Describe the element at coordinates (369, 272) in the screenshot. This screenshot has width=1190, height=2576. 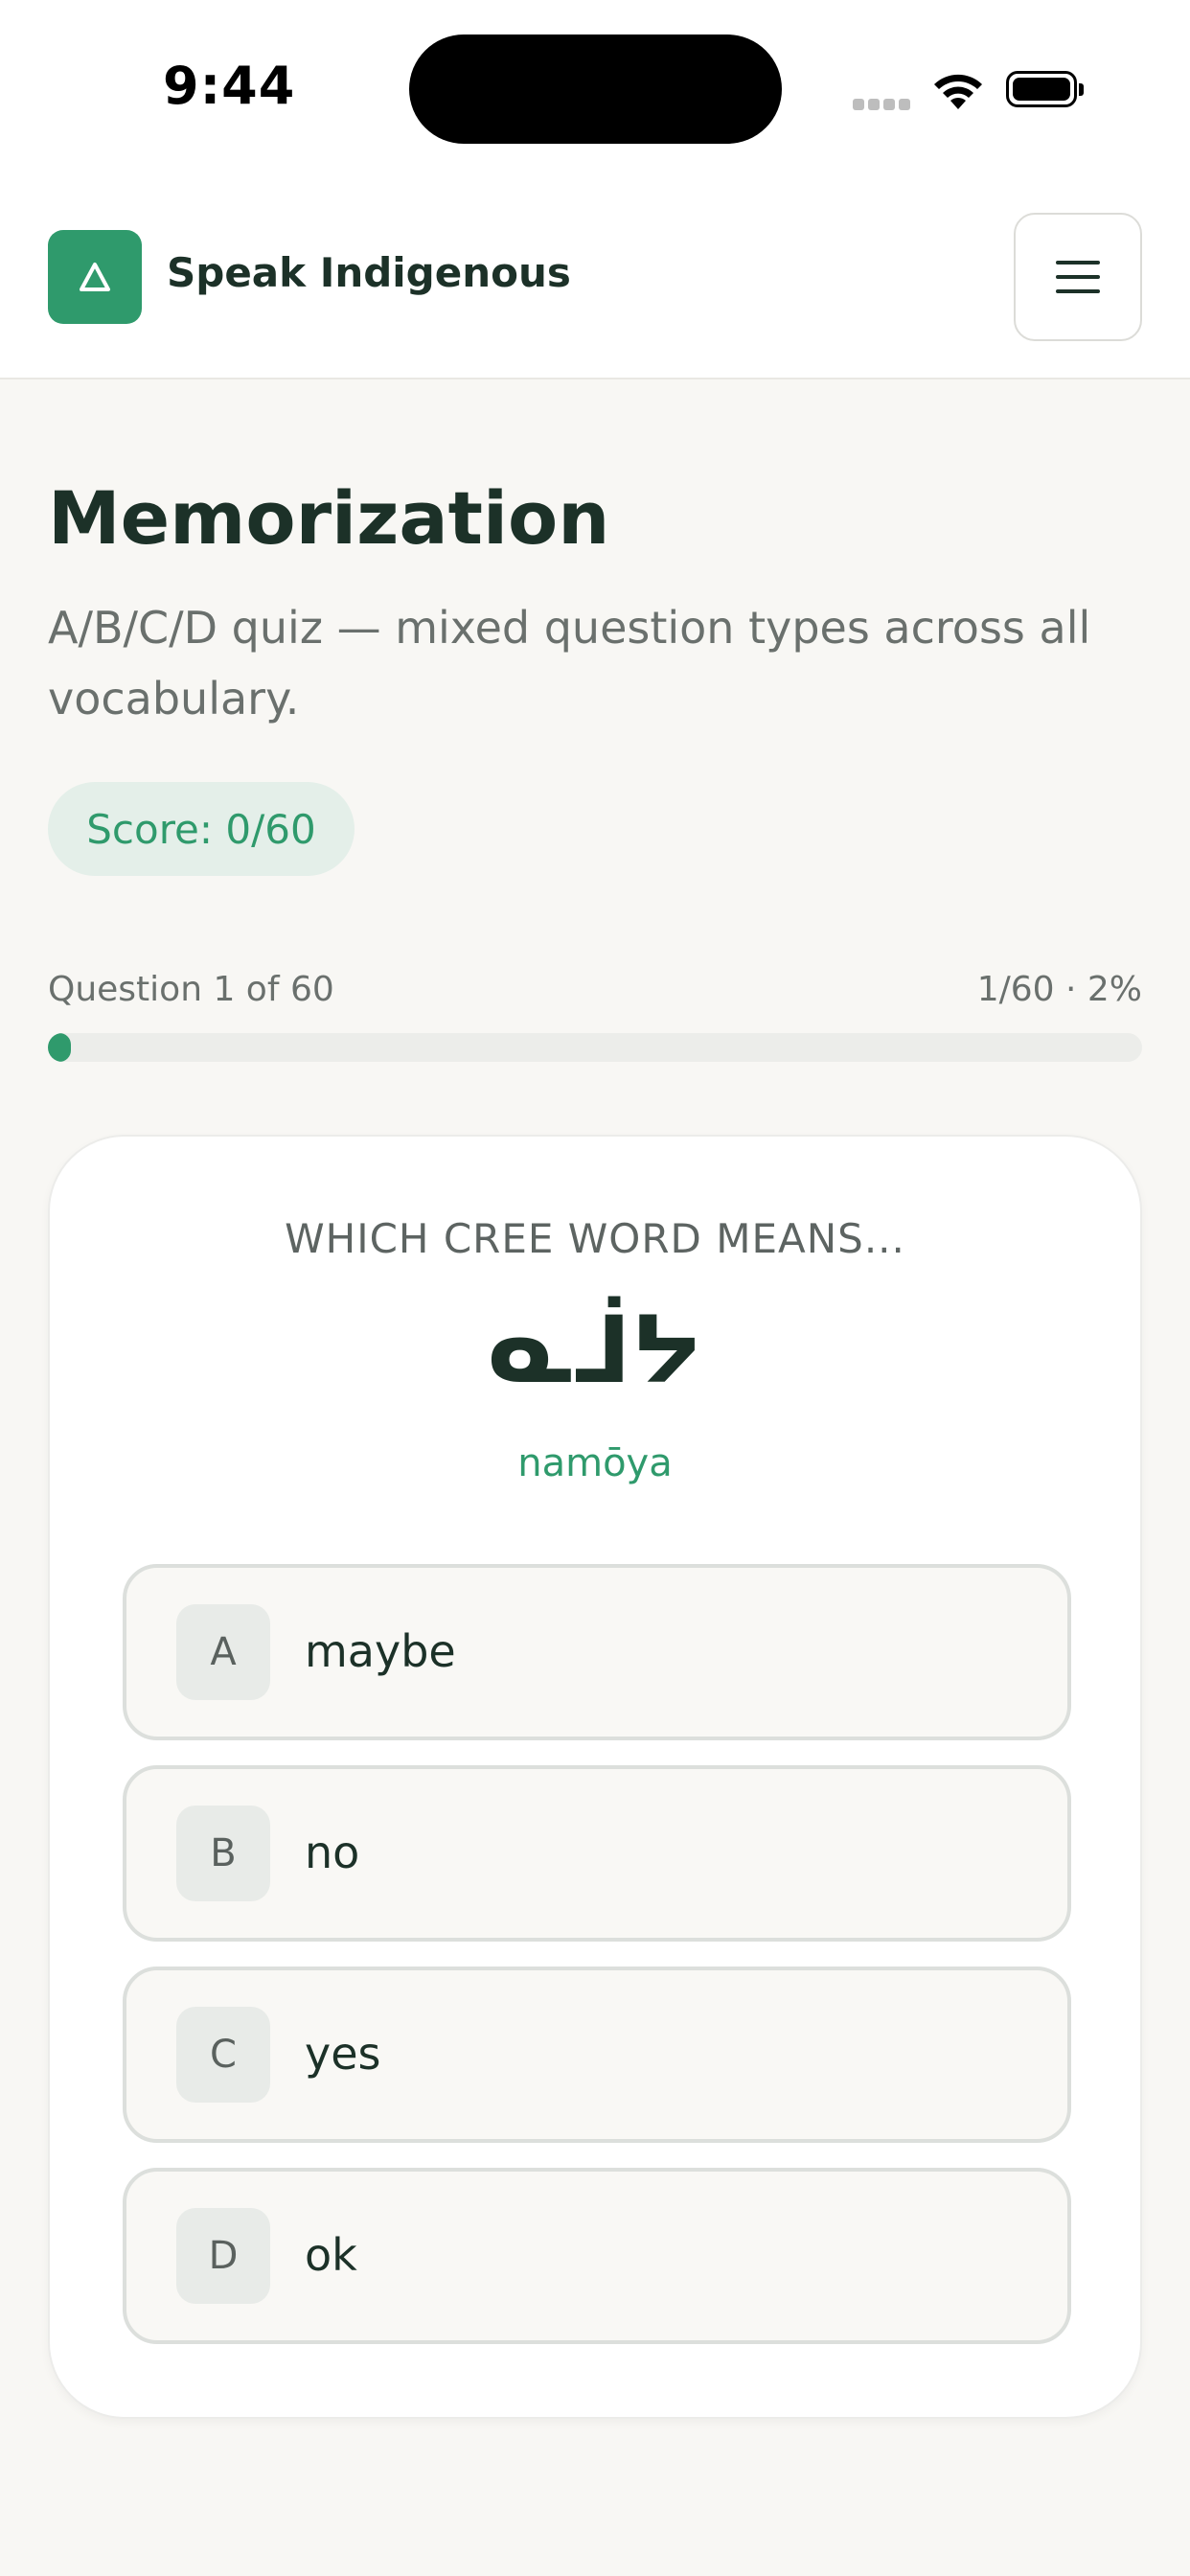
I see `brand-name: Speak Indigenous` at that location.